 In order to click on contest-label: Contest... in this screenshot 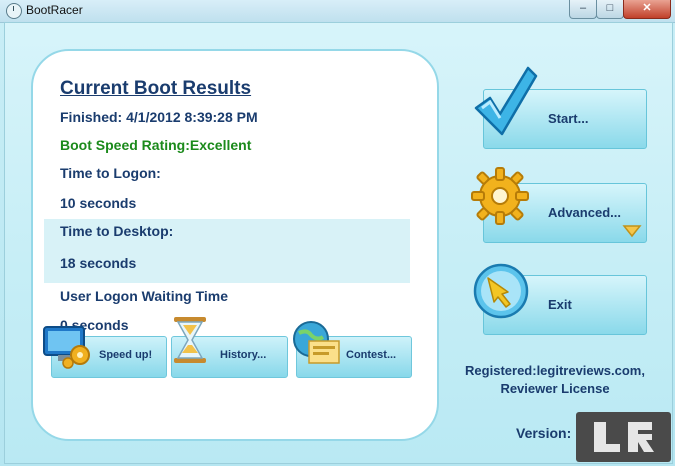, I will do `click(371, 355)`.